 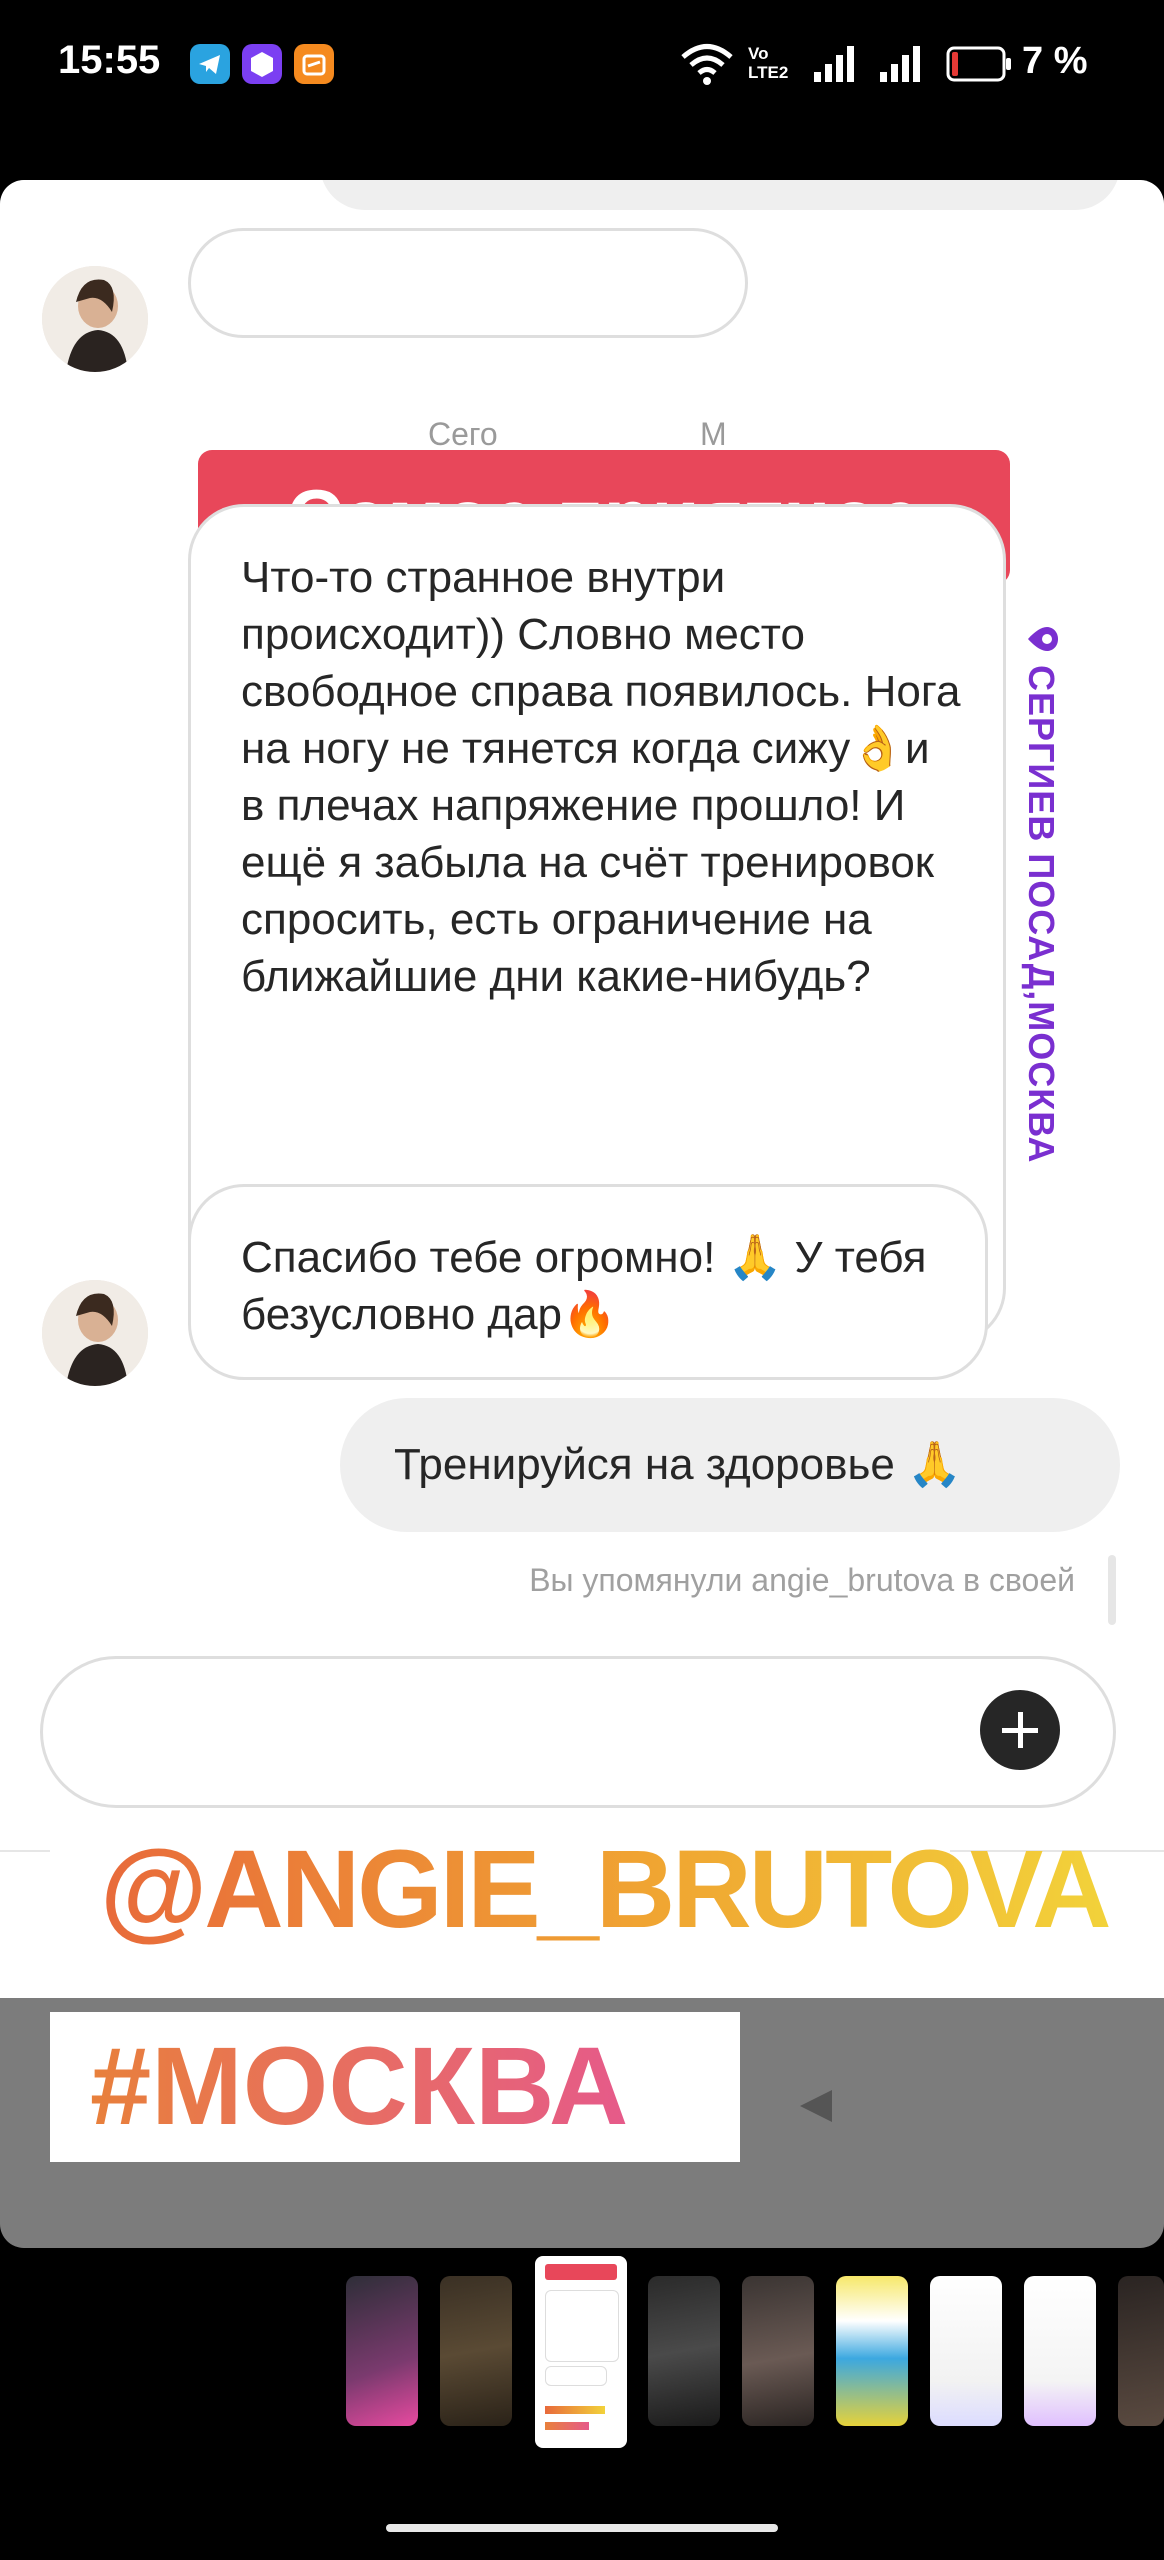 I want to click on story-thumbnail-strip, so click(x=582, y=2356).